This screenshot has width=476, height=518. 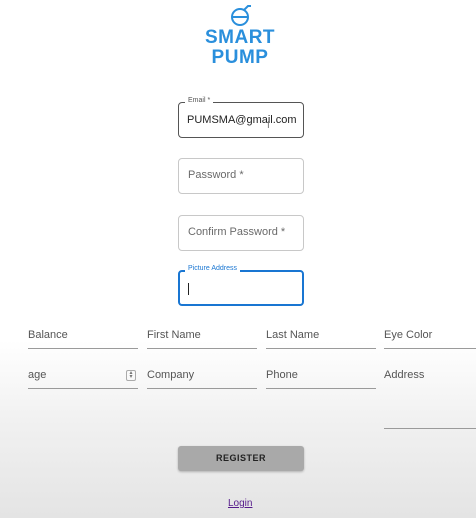 I want to click on email-label: Email *, so click(x=199, y=100).